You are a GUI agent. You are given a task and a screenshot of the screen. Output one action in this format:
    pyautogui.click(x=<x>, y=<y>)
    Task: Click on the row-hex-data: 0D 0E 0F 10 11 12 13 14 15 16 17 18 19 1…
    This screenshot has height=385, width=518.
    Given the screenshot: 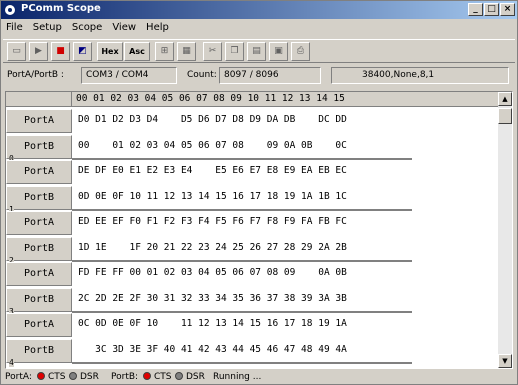 What is the action you would take?
    pyautogui.click(x=212, y=196)
    